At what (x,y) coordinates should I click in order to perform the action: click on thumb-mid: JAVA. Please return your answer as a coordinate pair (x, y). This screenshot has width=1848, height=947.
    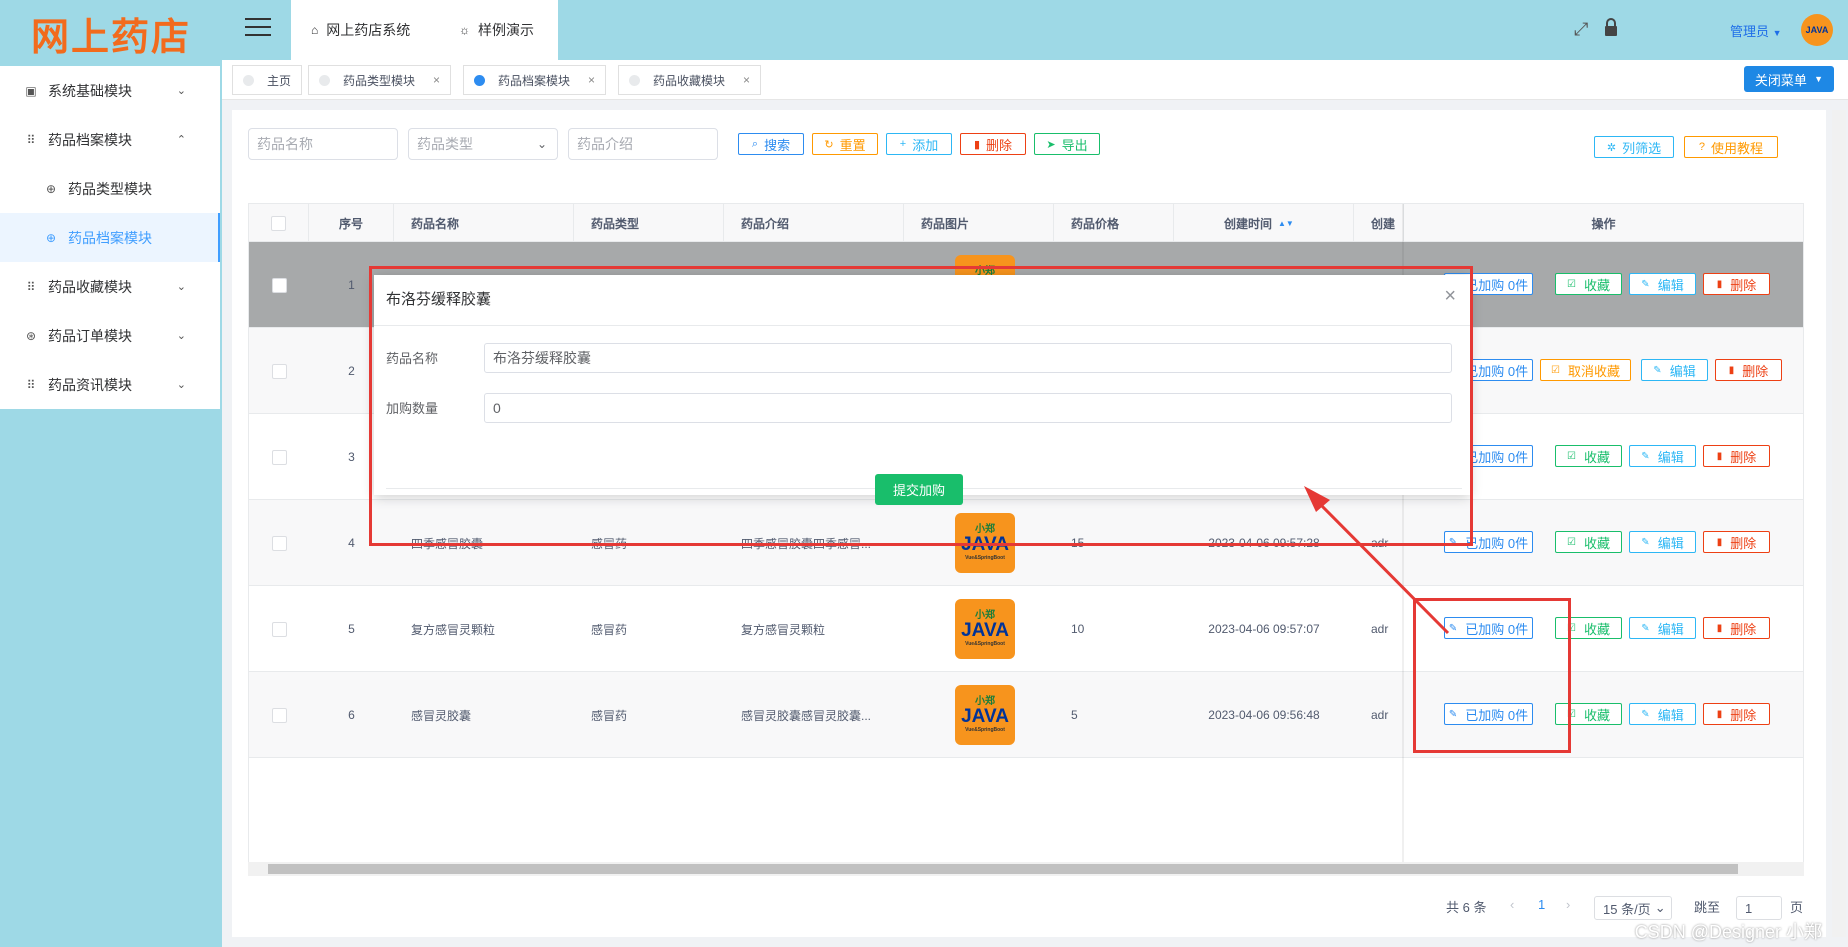
    Looking at the image, I should click on (985, 630).